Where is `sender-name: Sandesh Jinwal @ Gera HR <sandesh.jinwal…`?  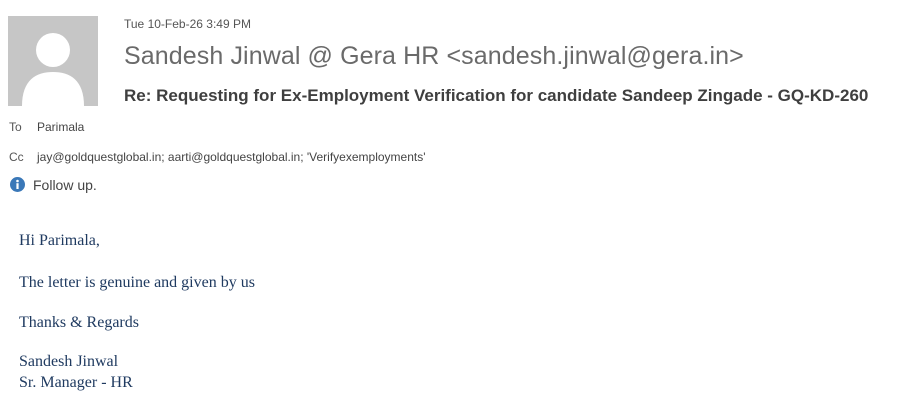
sender-name: Sandesh Jinwal @ Gera HR <sandesh.jinwal… is located at coordinates (434, 56).